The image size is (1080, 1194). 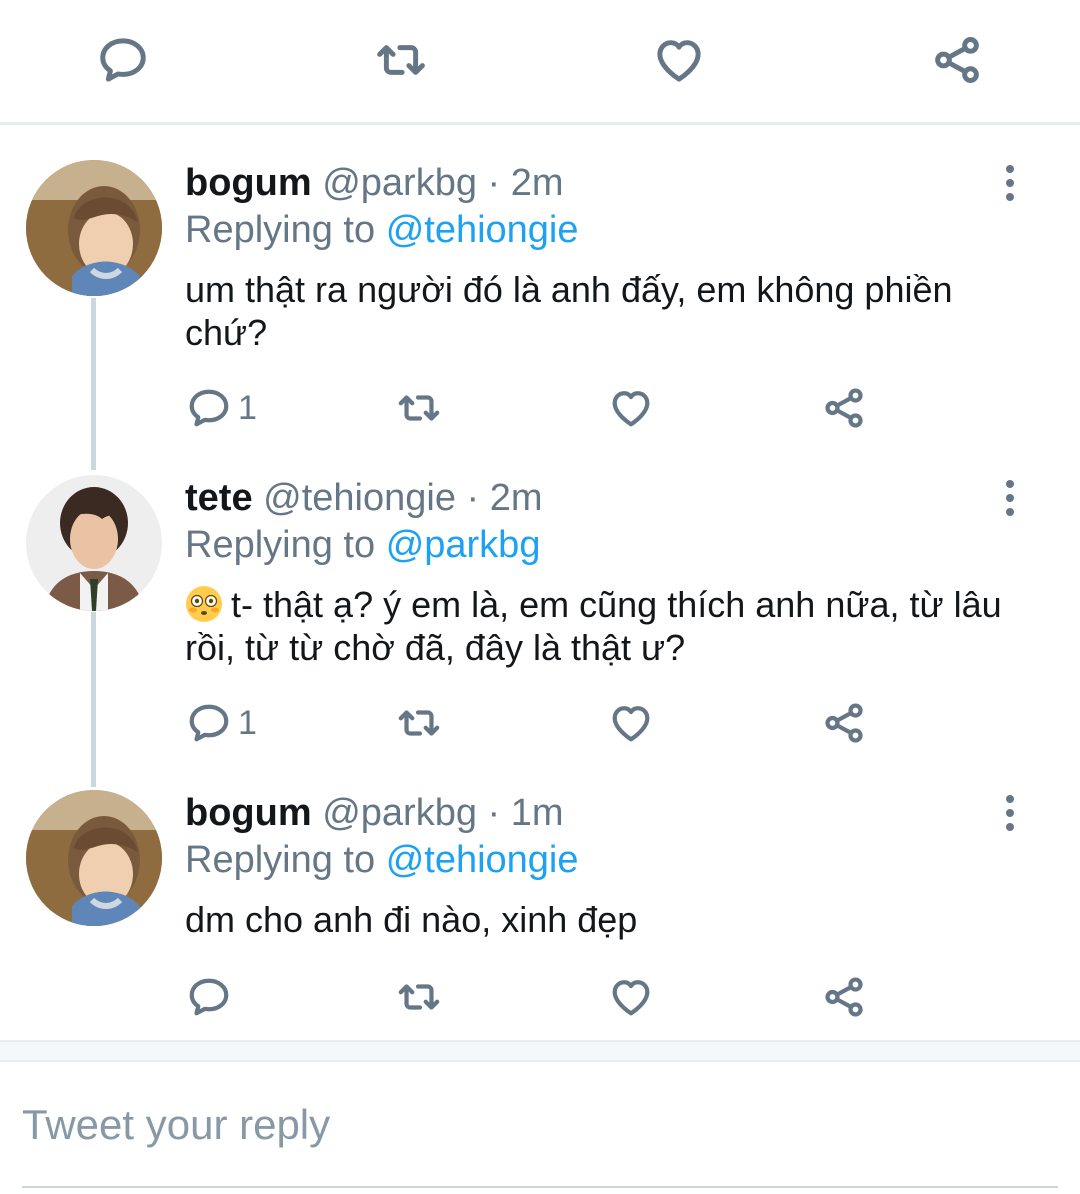 I want to click on reply-input, so click(x=540, y=1125).